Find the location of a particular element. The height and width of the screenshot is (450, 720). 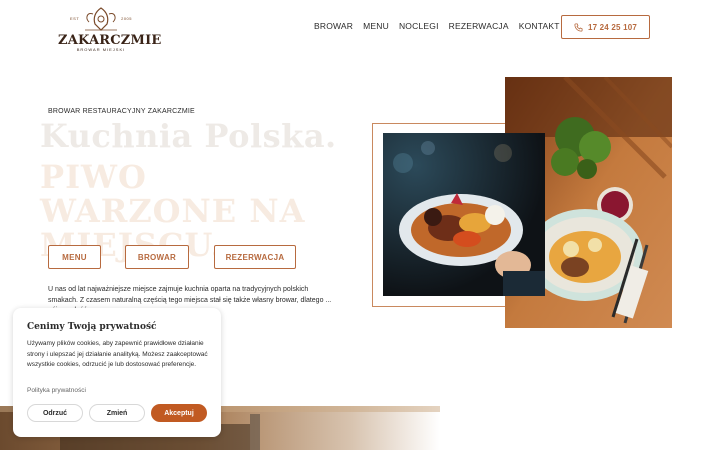

plated-dish-photo is located at coordinates (464, 214).